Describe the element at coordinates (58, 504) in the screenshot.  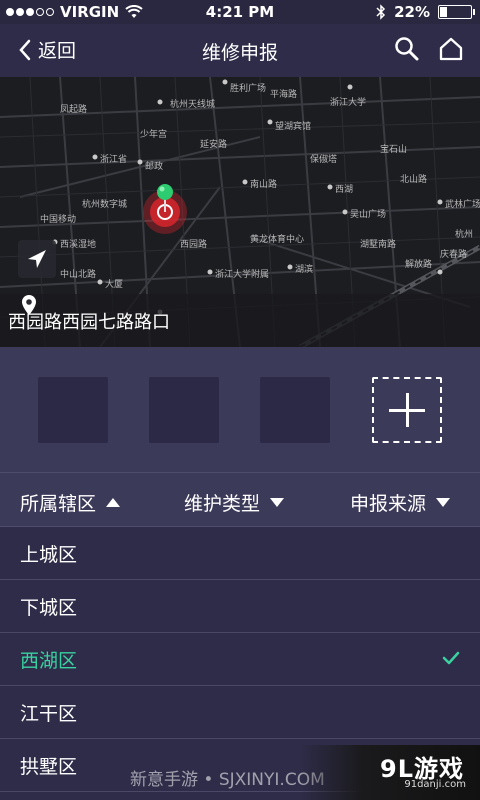
I see `filter-label: 所属辖区` at that location.